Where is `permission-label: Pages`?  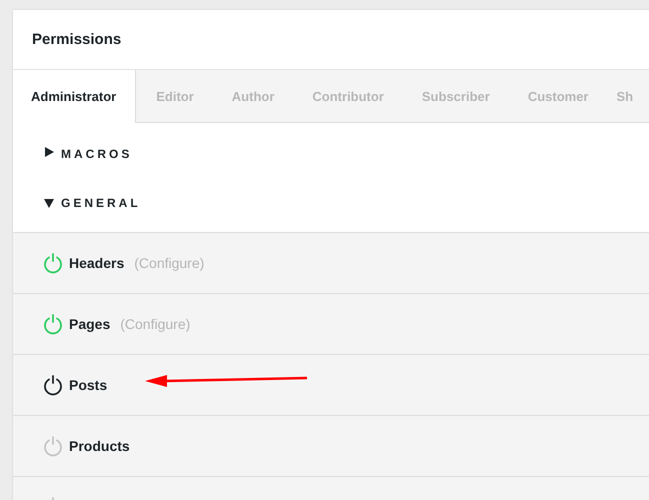 permission-label: Pages is located at coordinates (89, 324).